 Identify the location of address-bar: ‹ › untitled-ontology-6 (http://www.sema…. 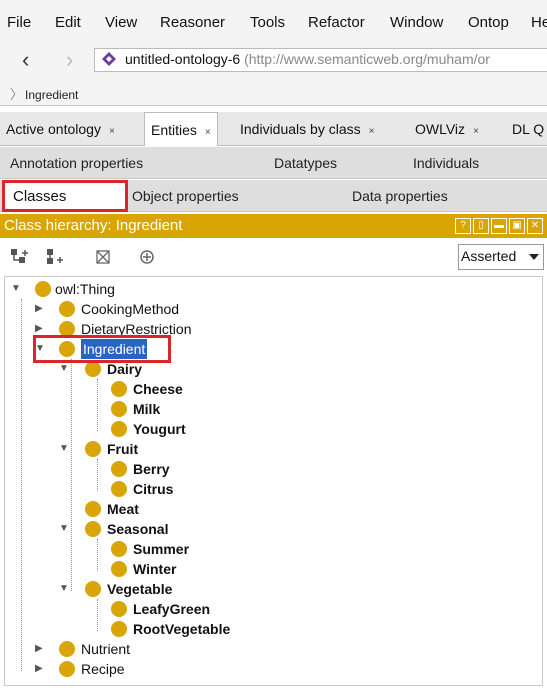
(273, 61).